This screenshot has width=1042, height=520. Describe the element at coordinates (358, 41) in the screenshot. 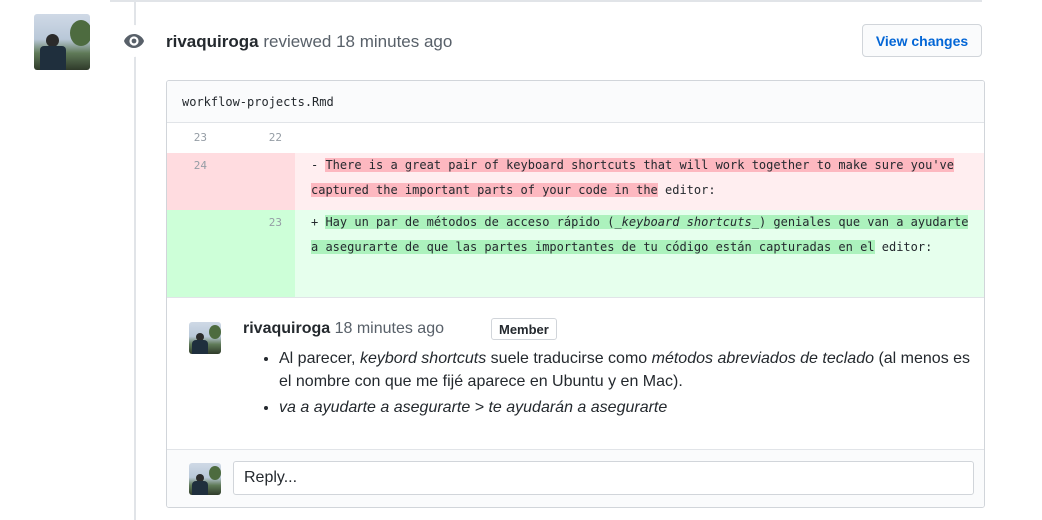

I see `review-action-text: reviewed 18 minutes ago` at that location.